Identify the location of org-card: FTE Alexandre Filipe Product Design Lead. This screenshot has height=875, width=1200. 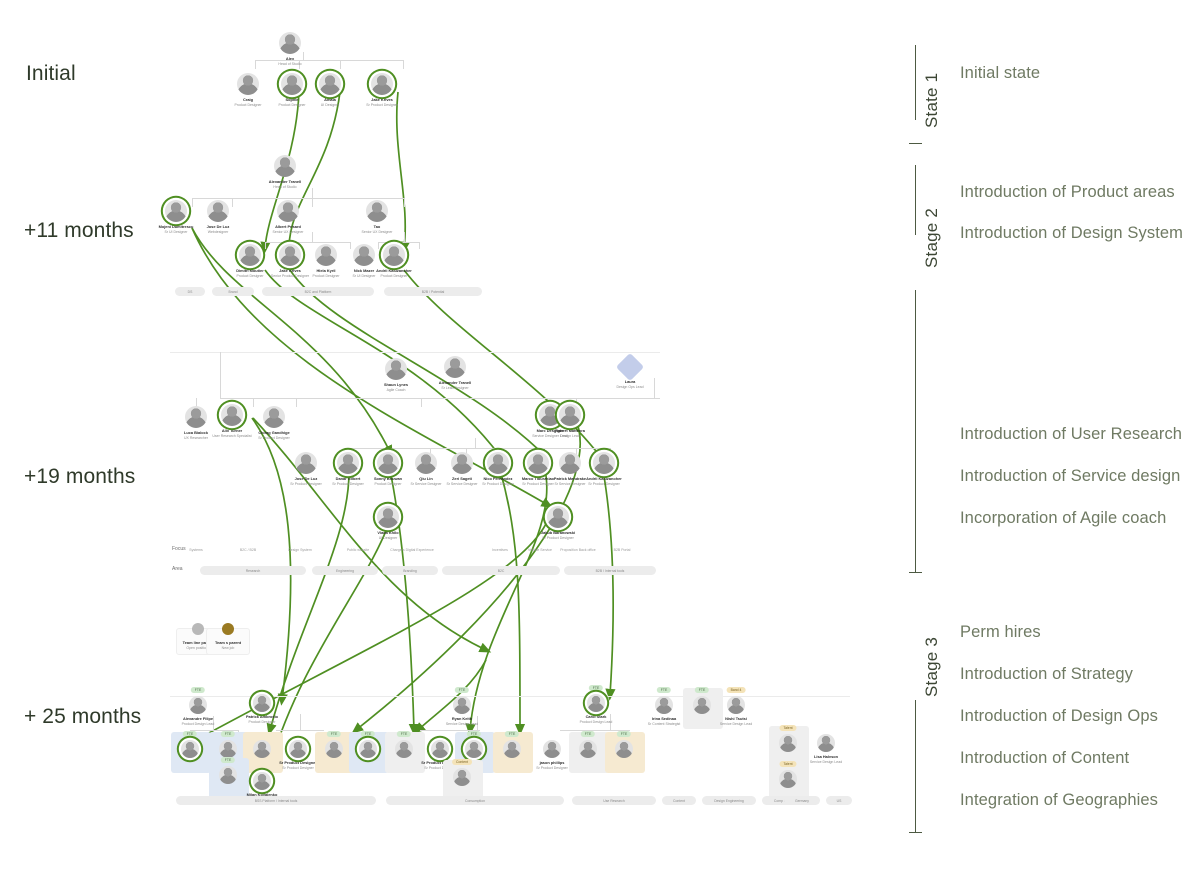
(198, 706).